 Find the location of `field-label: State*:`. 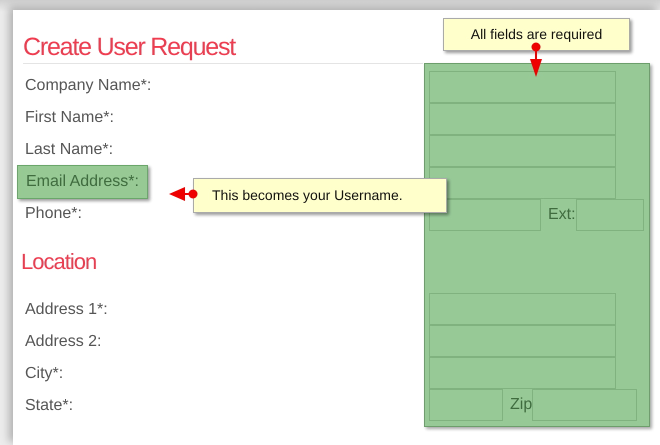

field-label: State*: is located at coordinates (49, 406).